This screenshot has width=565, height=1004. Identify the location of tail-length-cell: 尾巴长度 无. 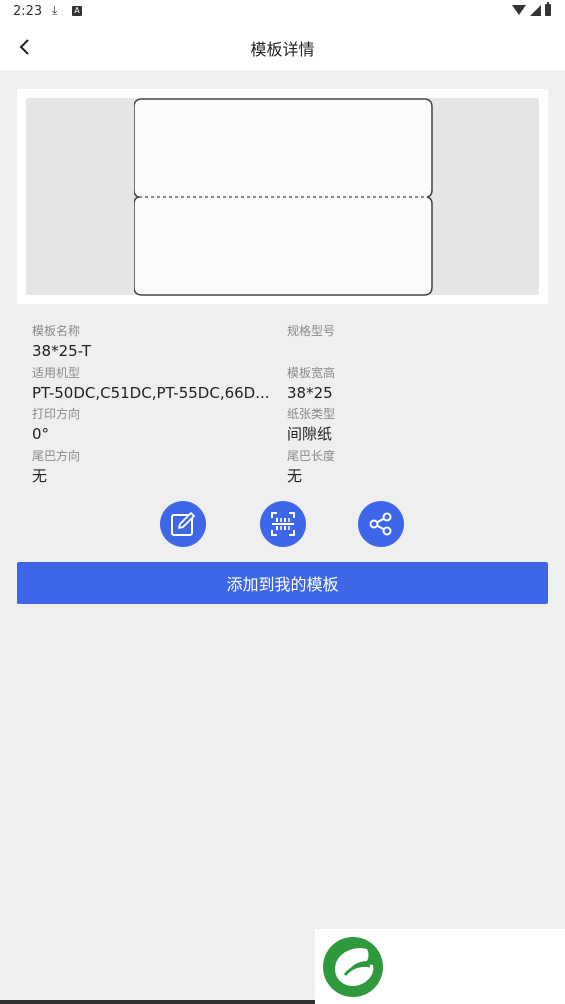
(414, 469).